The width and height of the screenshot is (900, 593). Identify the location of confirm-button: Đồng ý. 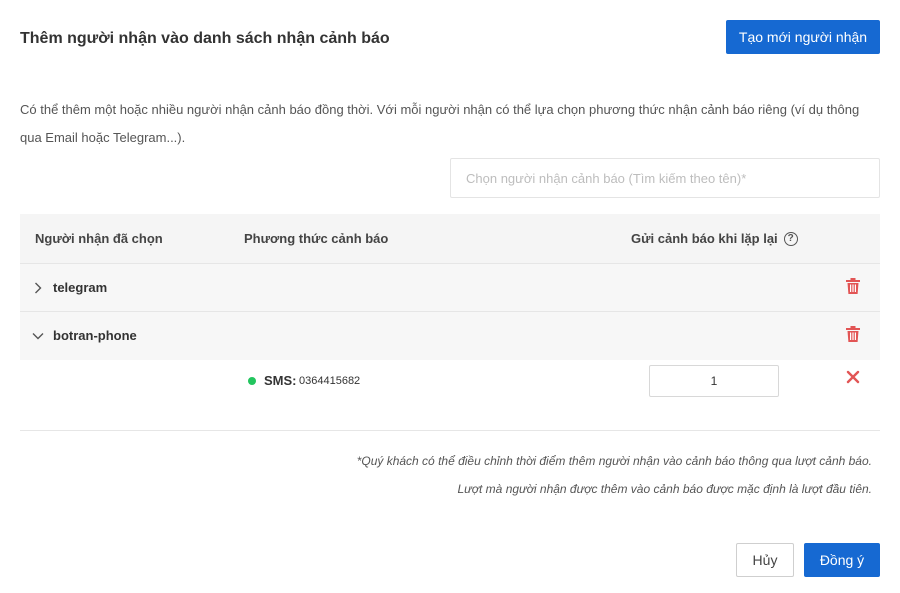
(842, 560).